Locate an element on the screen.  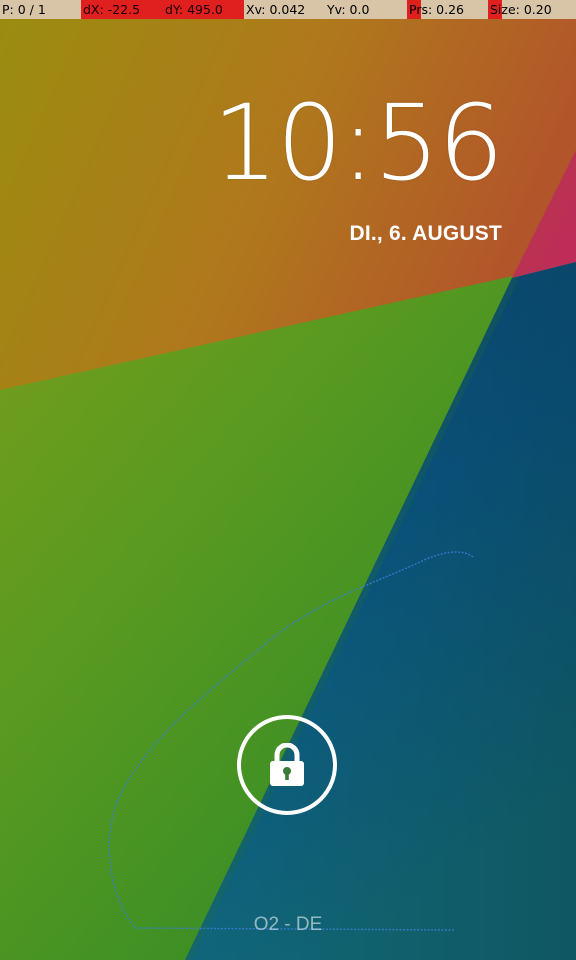
unlock-handle is located at coordinates (287, 765).